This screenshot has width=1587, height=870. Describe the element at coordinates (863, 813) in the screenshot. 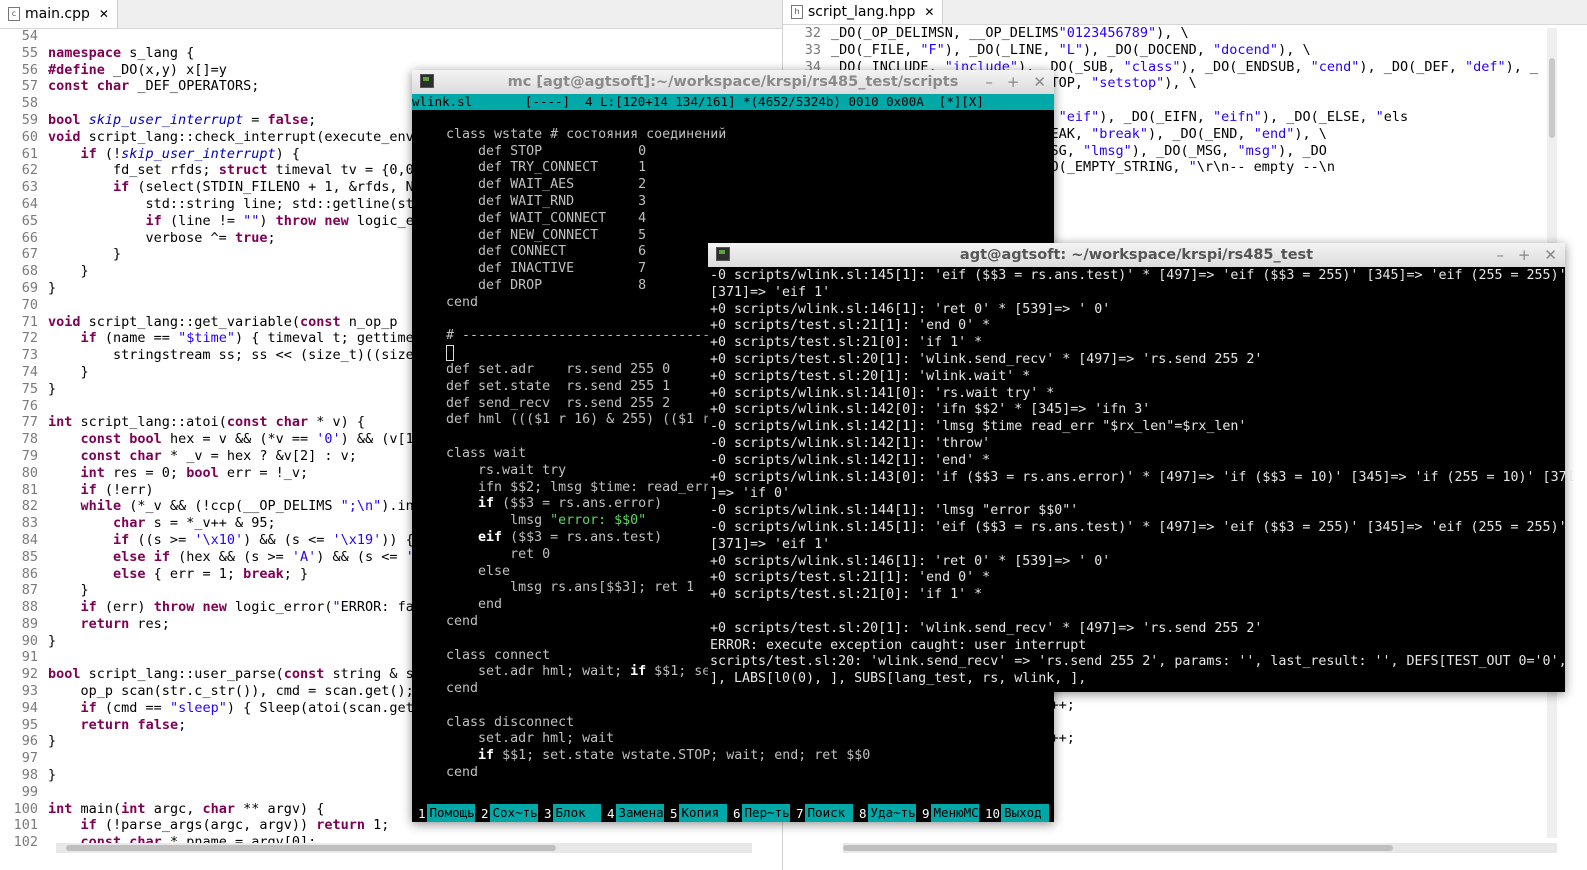

I see `fkey-number: 8` at that location.